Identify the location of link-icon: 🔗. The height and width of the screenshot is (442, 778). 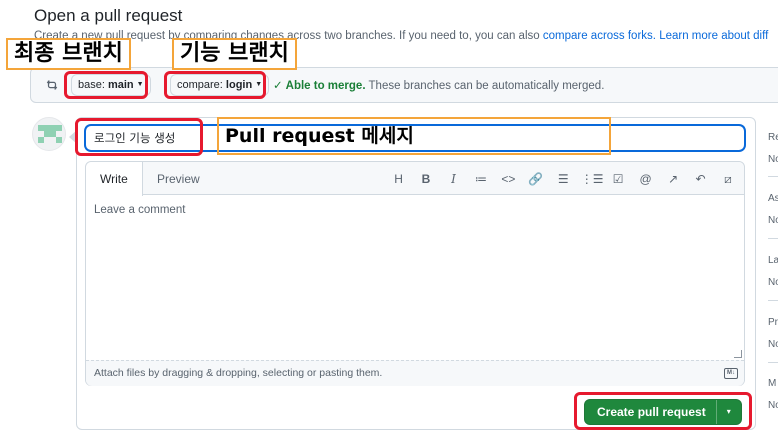
(536, 179).